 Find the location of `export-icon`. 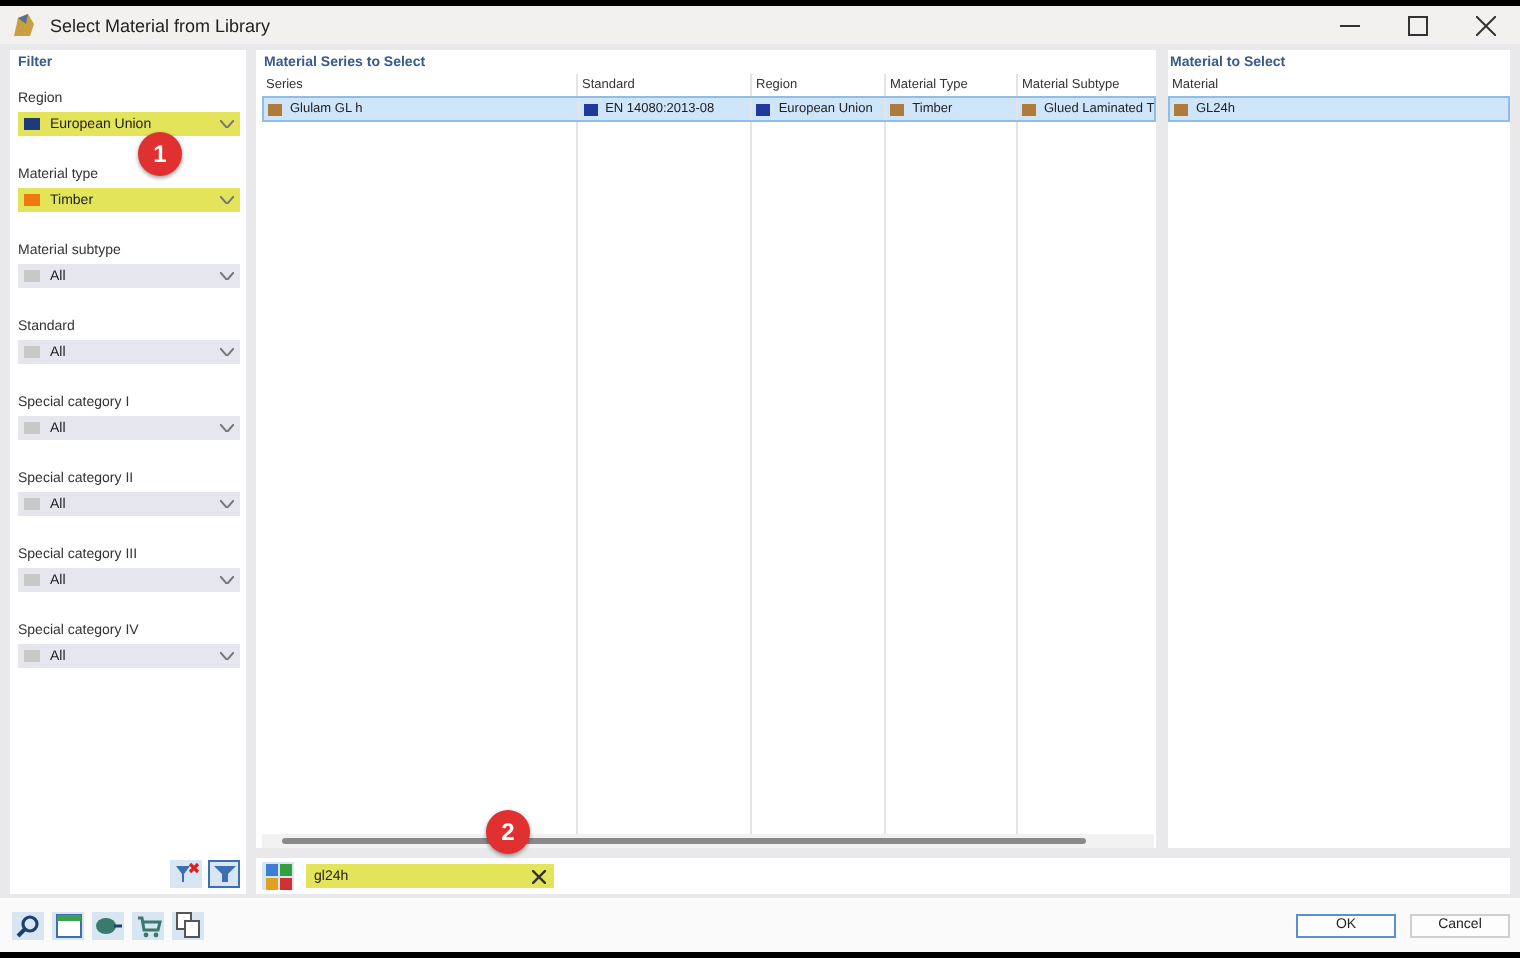

export-icon is located at coordinates (108, 925).